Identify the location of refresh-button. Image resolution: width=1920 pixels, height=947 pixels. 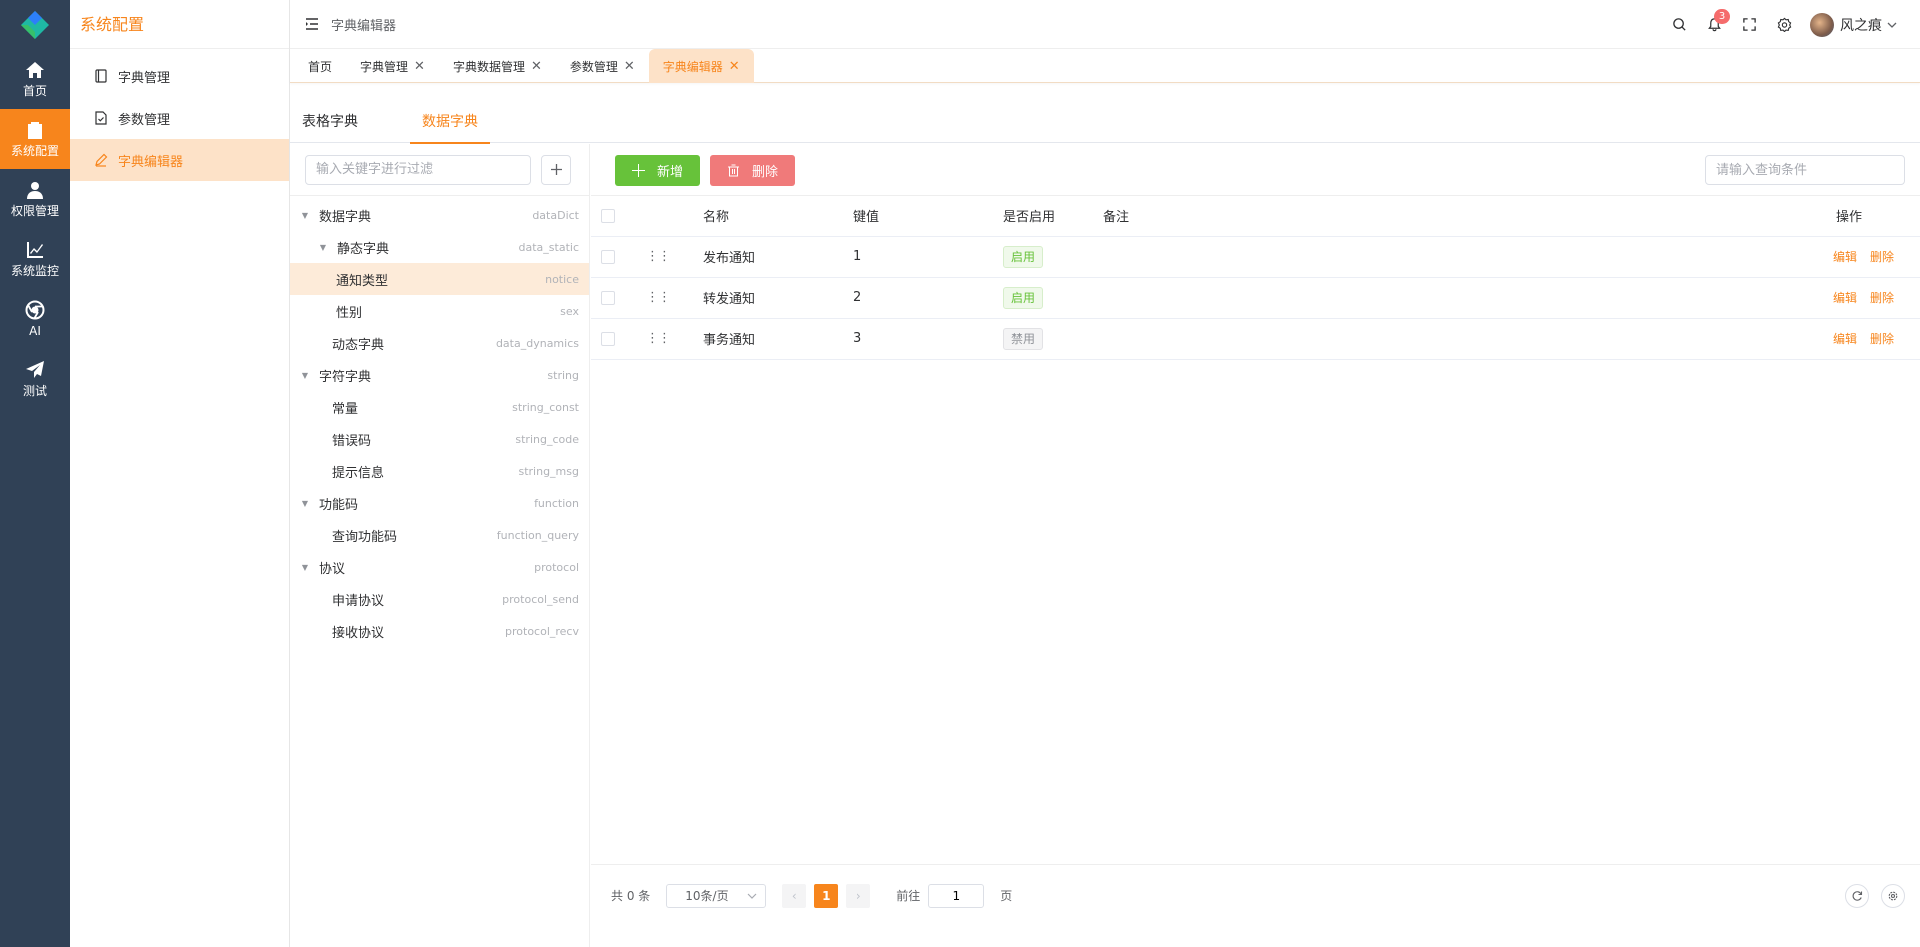
(1857, 896).